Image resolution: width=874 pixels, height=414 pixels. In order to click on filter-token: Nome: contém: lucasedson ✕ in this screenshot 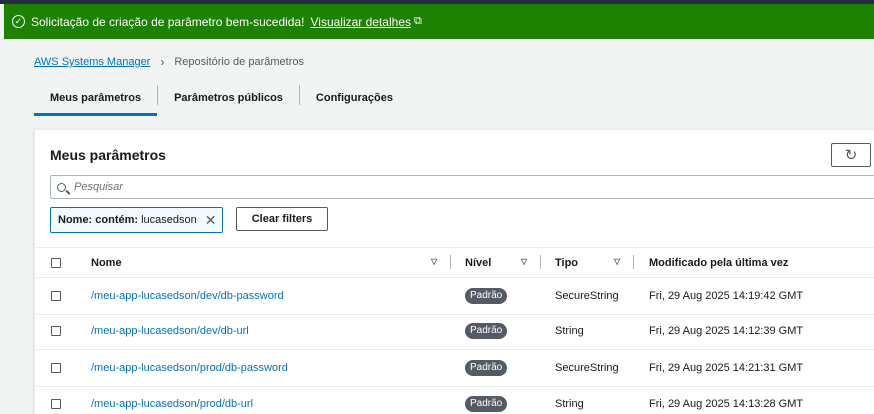, I will do `click(137, 220)`.